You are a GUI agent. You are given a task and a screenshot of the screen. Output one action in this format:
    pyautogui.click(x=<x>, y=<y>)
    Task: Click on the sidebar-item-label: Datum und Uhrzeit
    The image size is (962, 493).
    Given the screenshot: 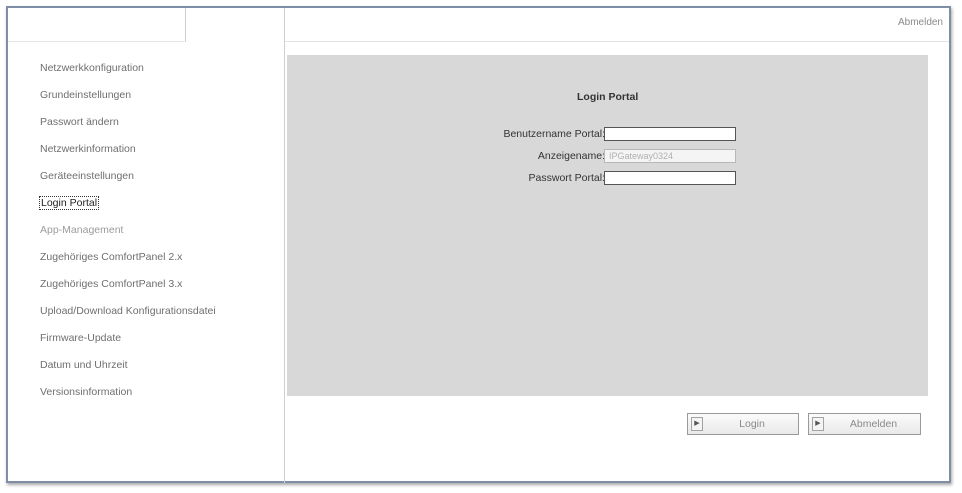 What is the action you would take?
    pyautogui.click(x=84, y=365)
    